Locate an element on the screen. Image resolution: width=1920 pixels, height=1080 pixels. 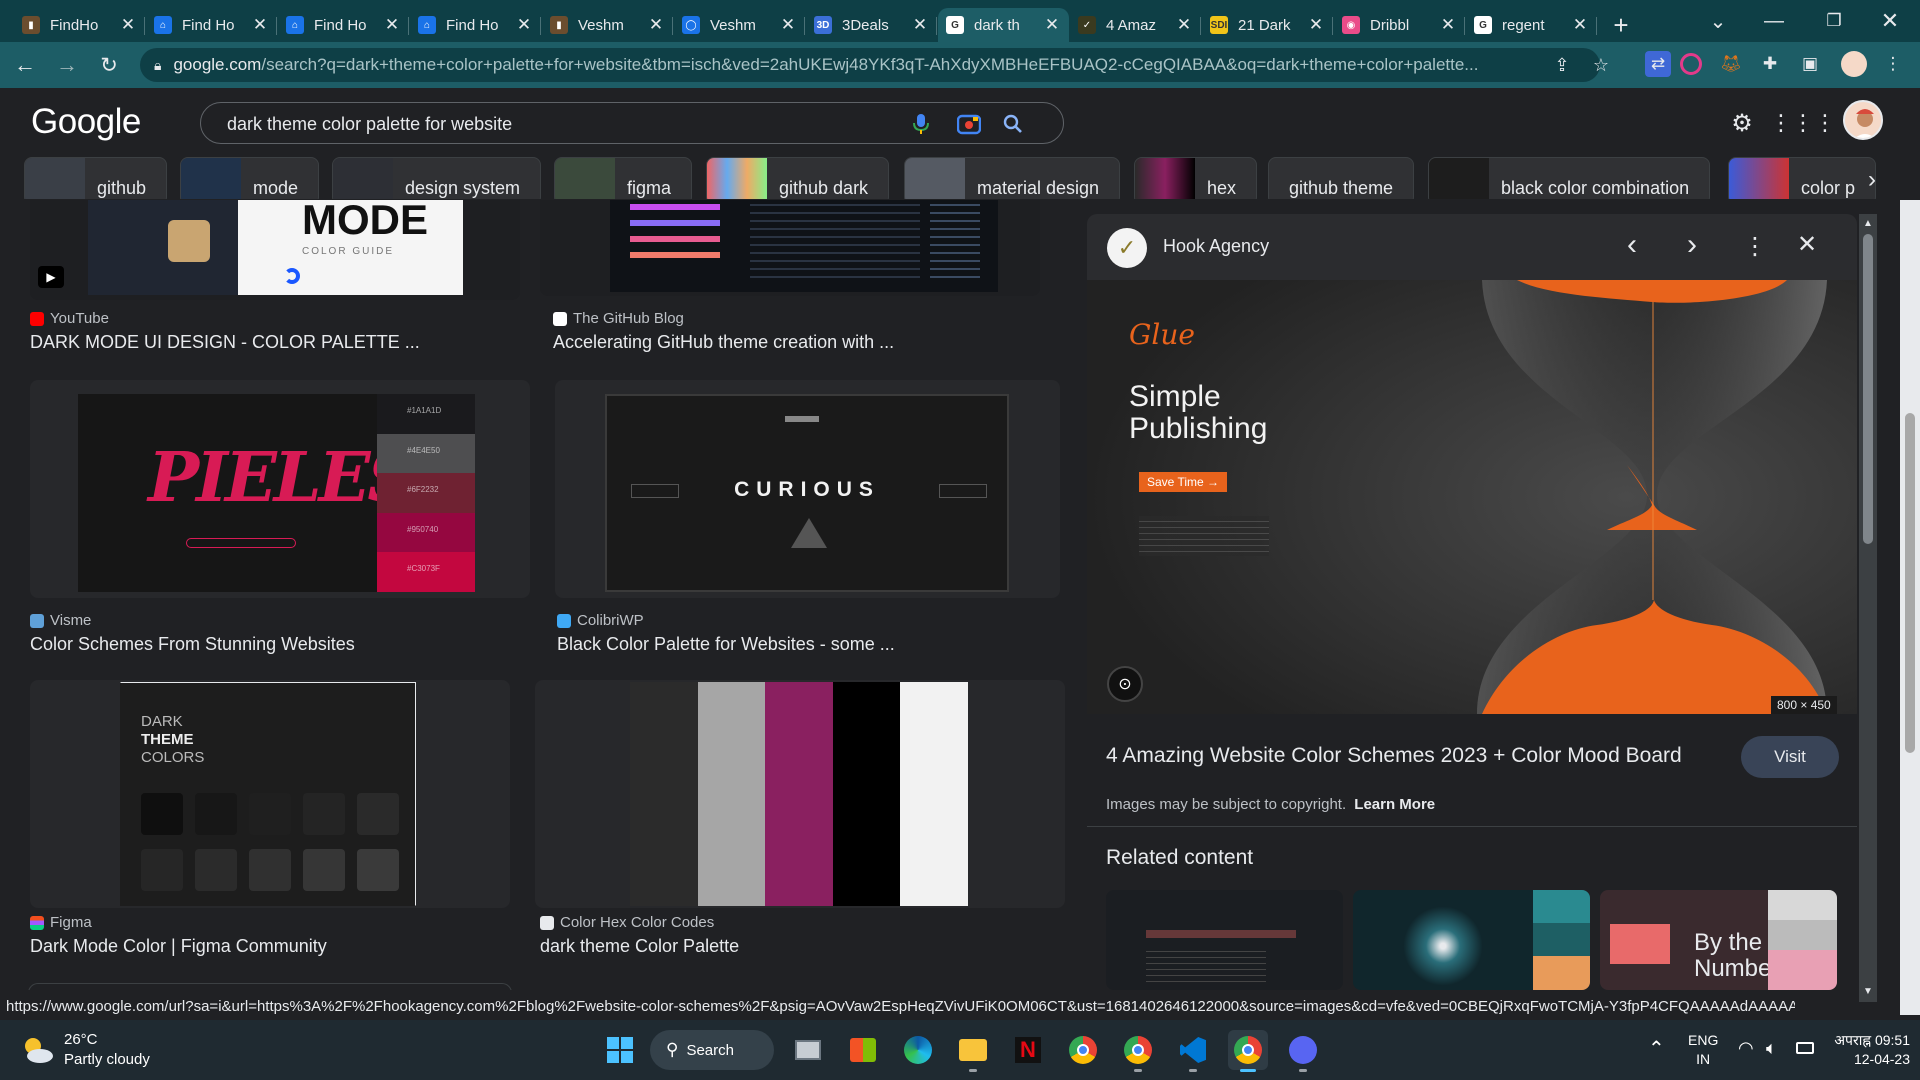
extension-ring-icon is located at coordinates (1691, 64).